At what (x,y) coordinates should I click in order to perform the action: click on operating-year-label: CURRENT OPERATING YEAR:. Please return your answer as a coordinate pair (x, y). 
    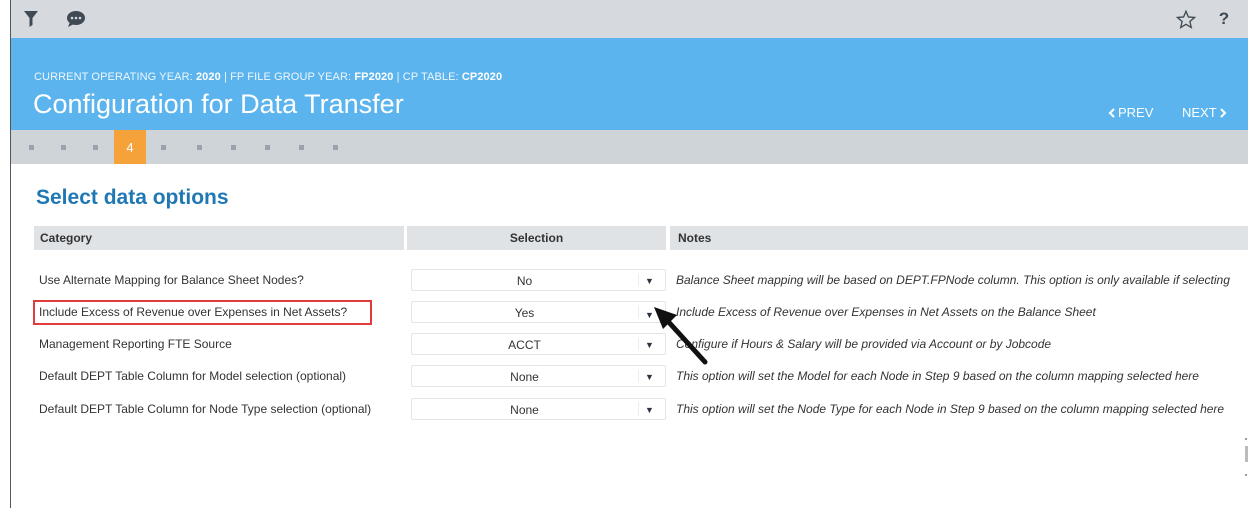
    Looking at the image, I should click on (113, 77).